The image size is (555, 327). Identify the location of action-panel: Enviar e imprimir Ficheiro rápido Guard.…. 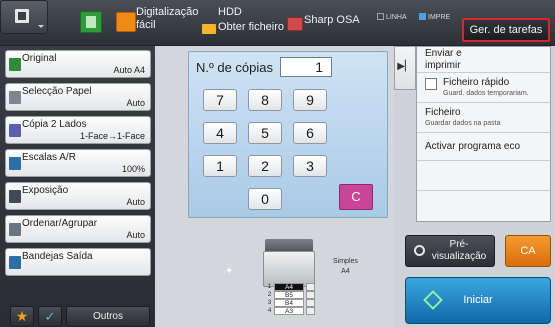
(483, 134).